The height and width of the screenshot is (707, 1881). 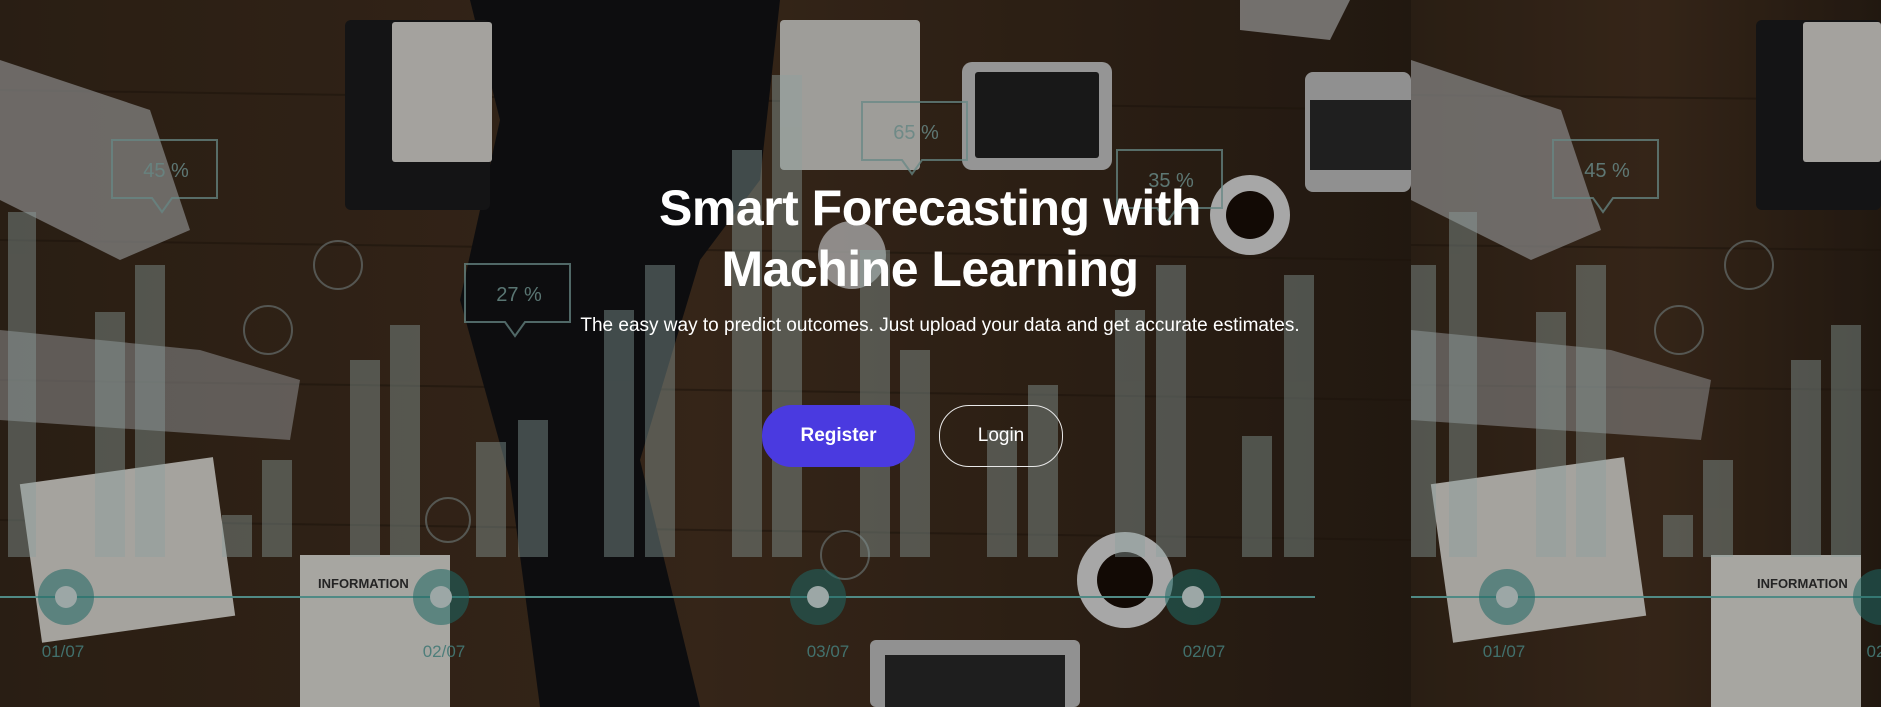 What do you see at coordinates (838, 436) in the screenshot?
I see `register-button: Register` at bounding box center [838, 436].